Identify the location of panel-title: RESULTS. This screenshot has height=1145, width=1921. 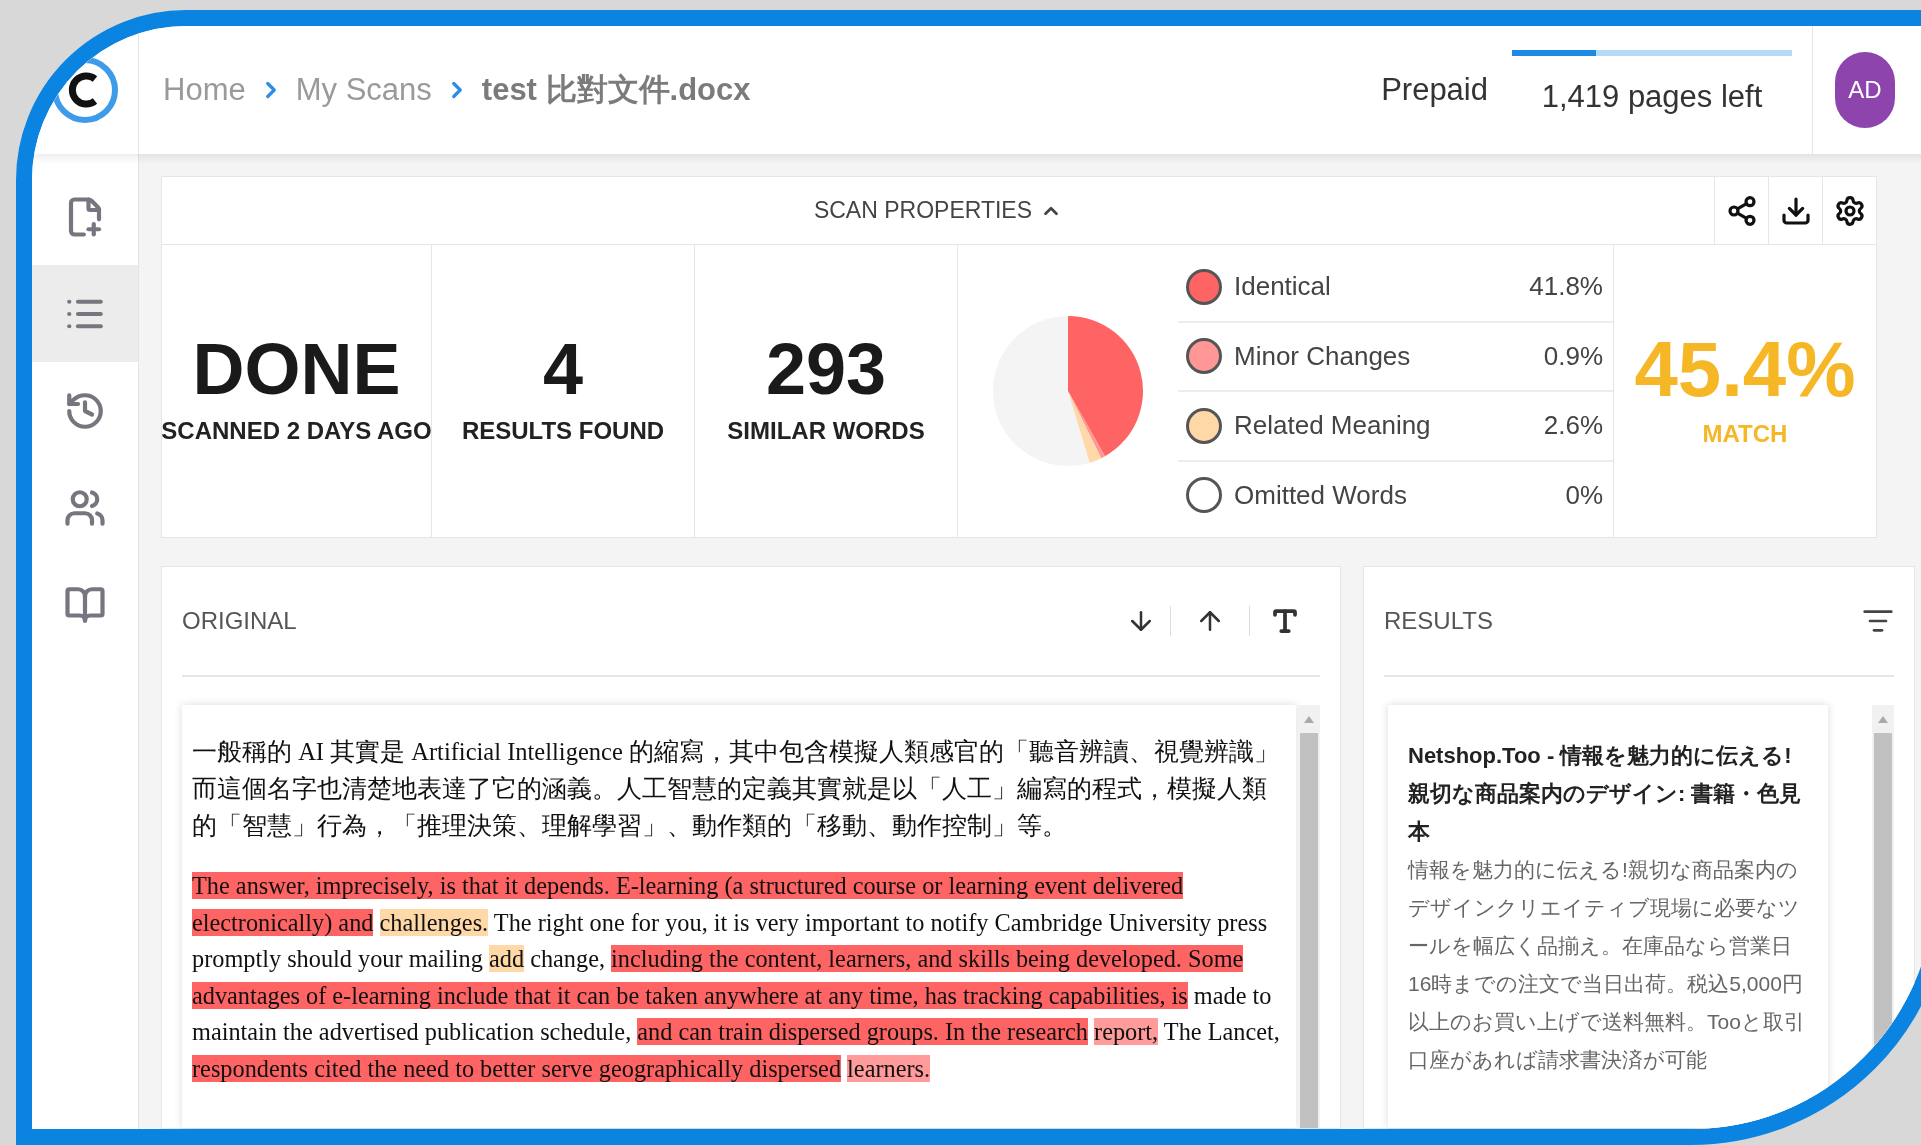
(1438, 621).